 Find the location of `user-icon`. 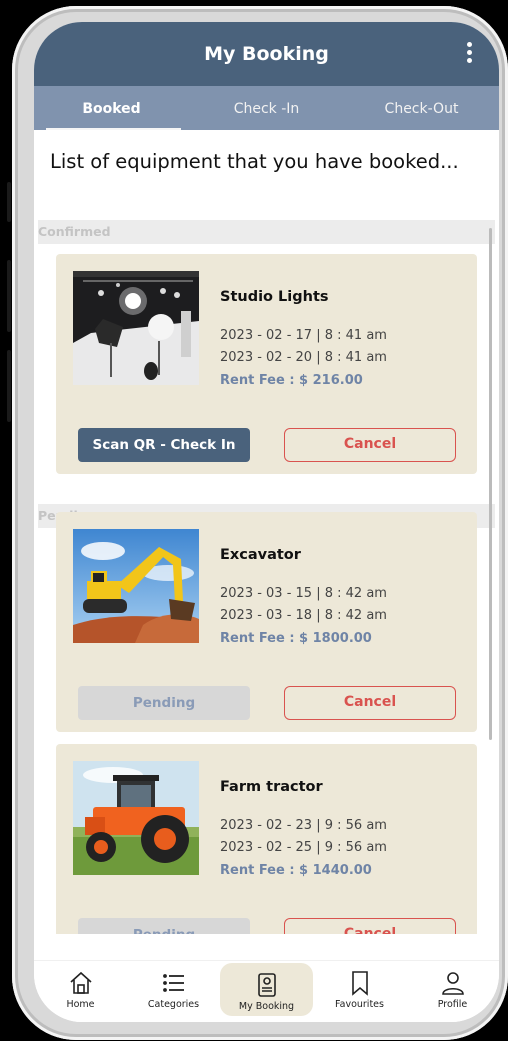

user-icon is located at coordinates (452, 983).